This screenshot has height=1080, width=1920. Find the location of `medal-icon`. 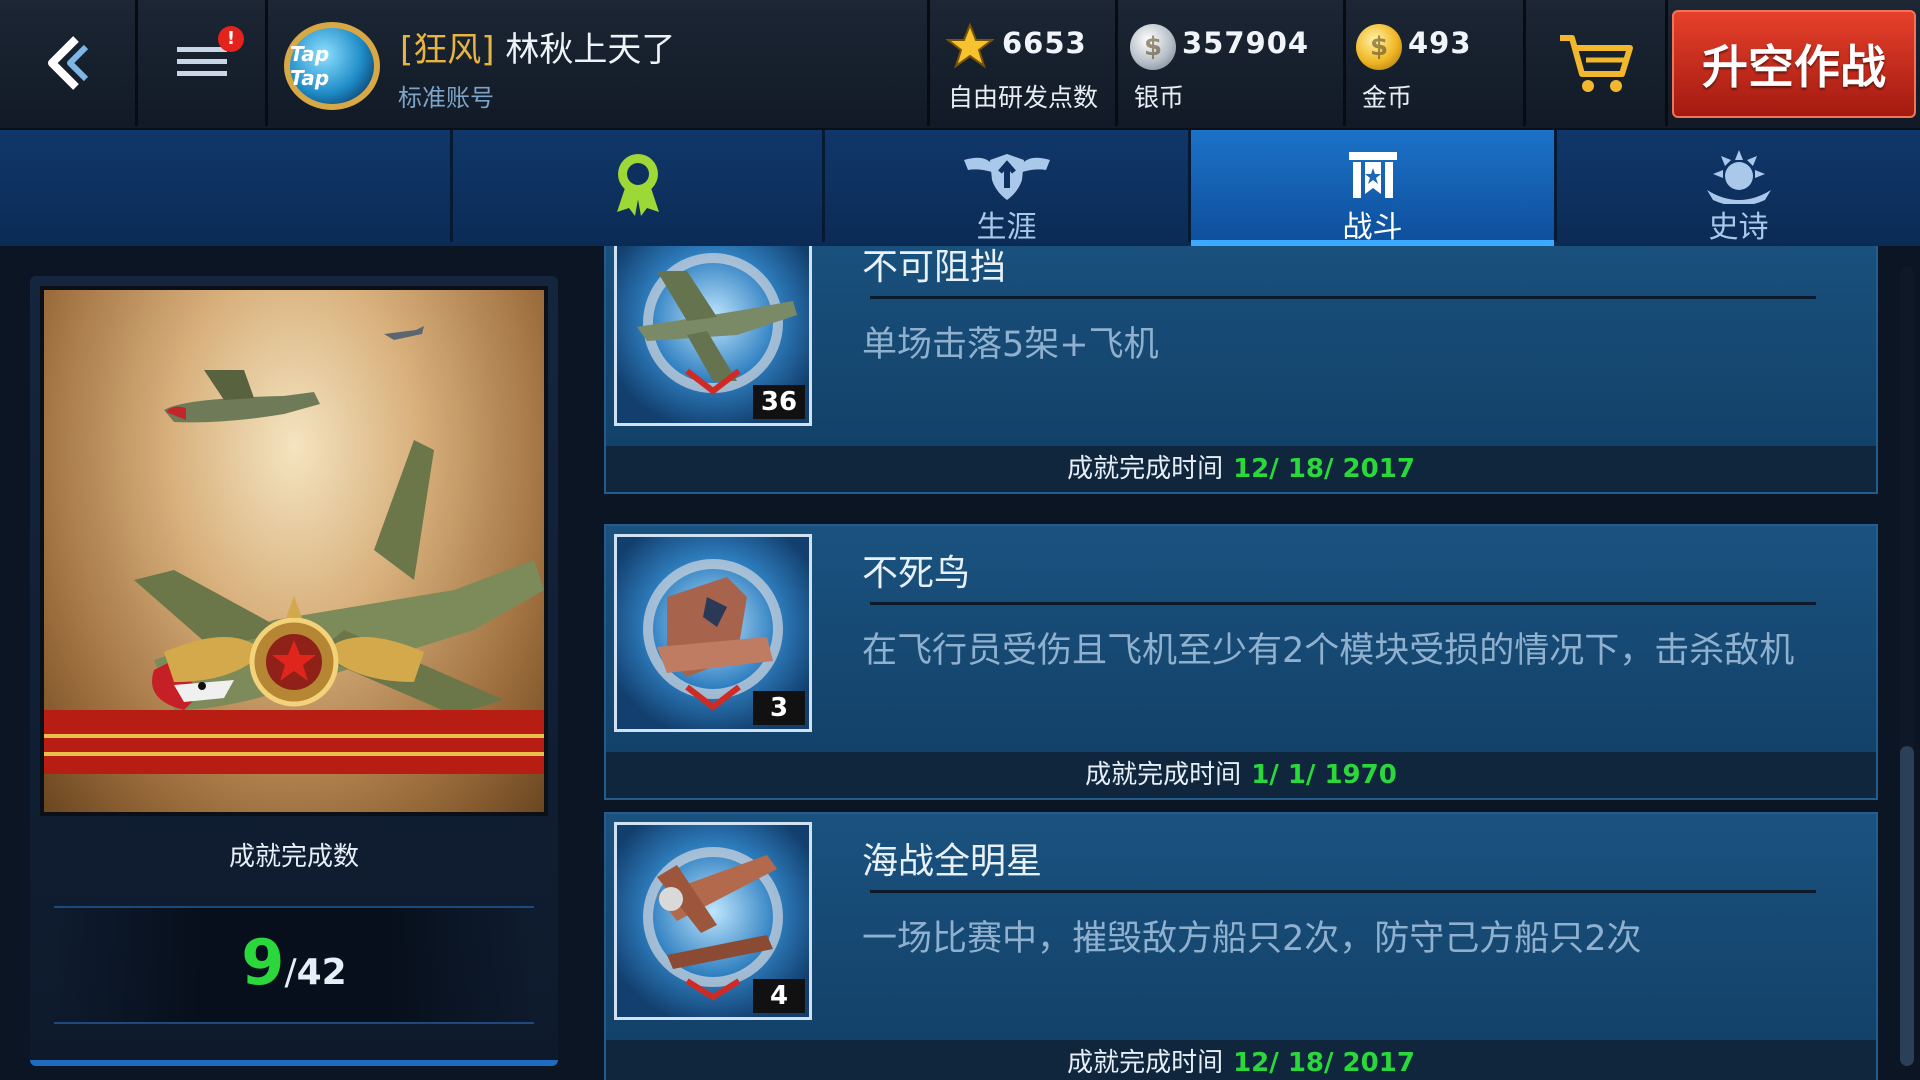

medal-icon is located at coordinates (637, 185).